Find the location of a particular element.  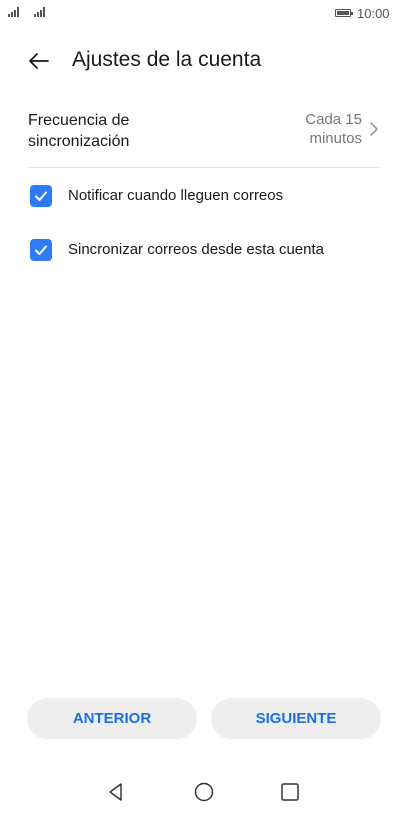

chevron-right-icon is located at coordinates (374, 129).